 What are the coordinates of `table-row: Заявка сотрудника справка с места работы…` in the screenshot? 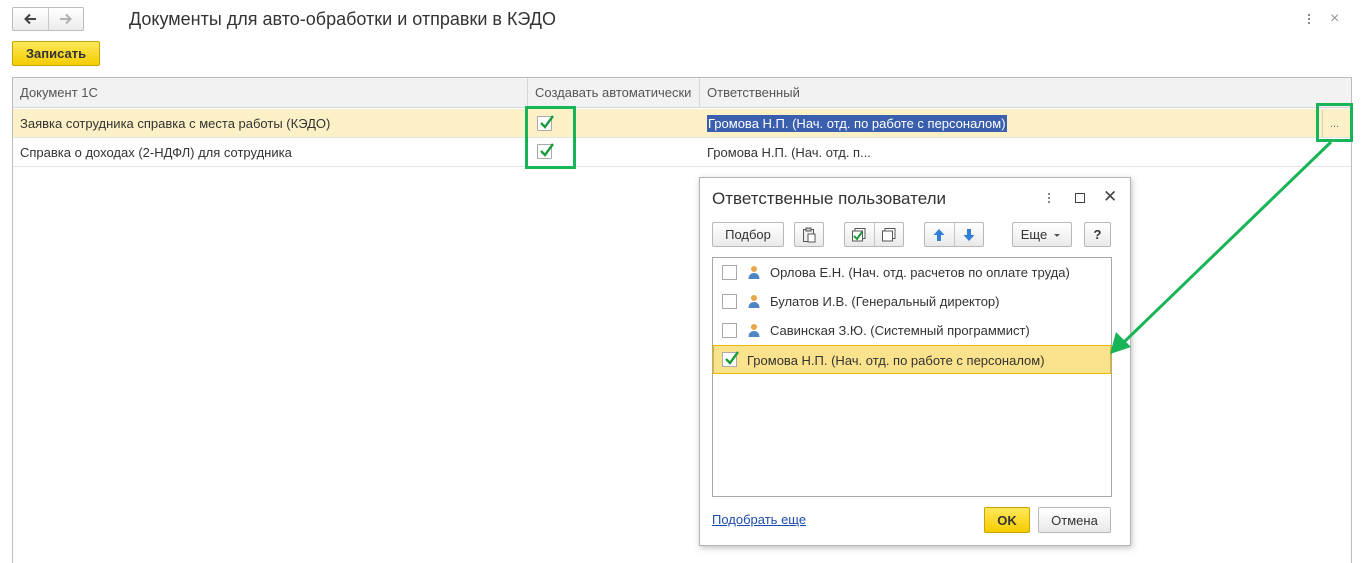 It's located at (682, 123).